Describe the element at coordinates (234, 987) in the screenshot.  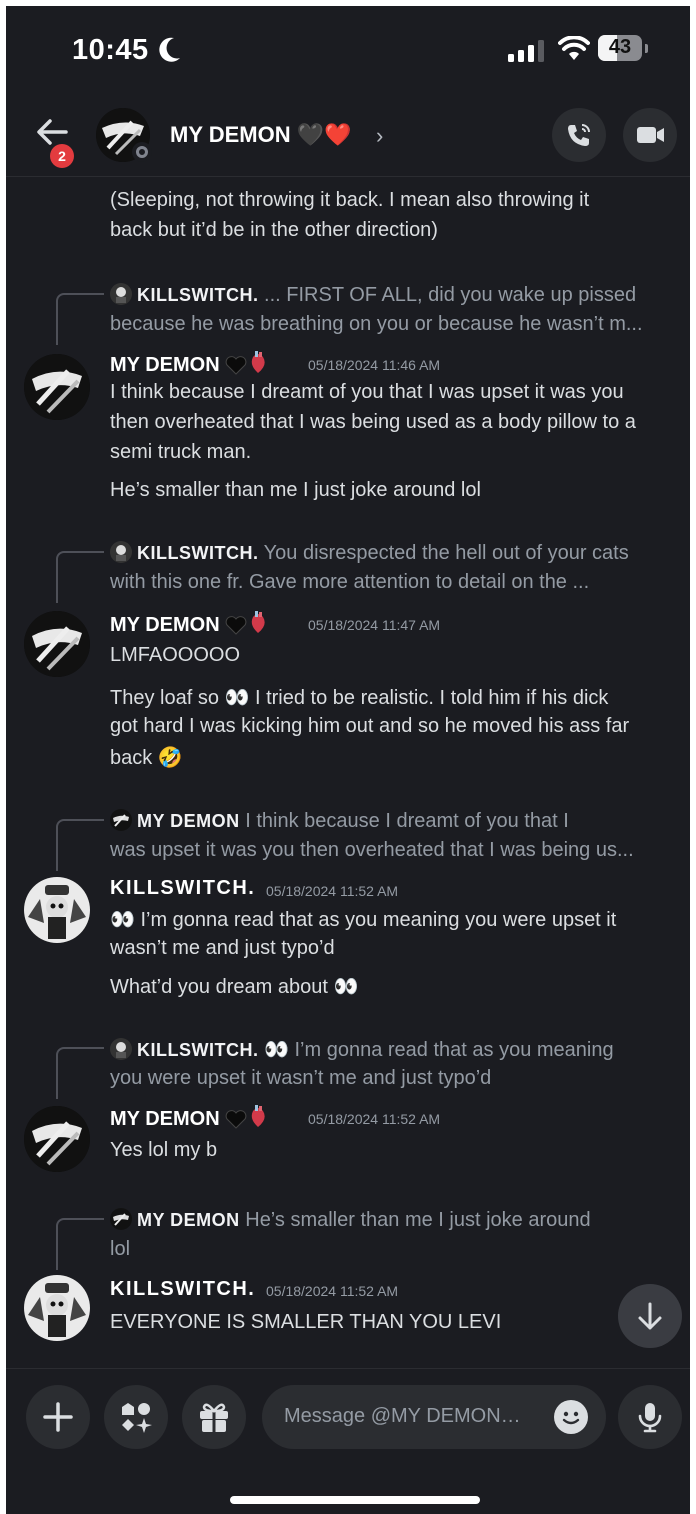
I see `message-text: What’d you dream about 👀` at that location.